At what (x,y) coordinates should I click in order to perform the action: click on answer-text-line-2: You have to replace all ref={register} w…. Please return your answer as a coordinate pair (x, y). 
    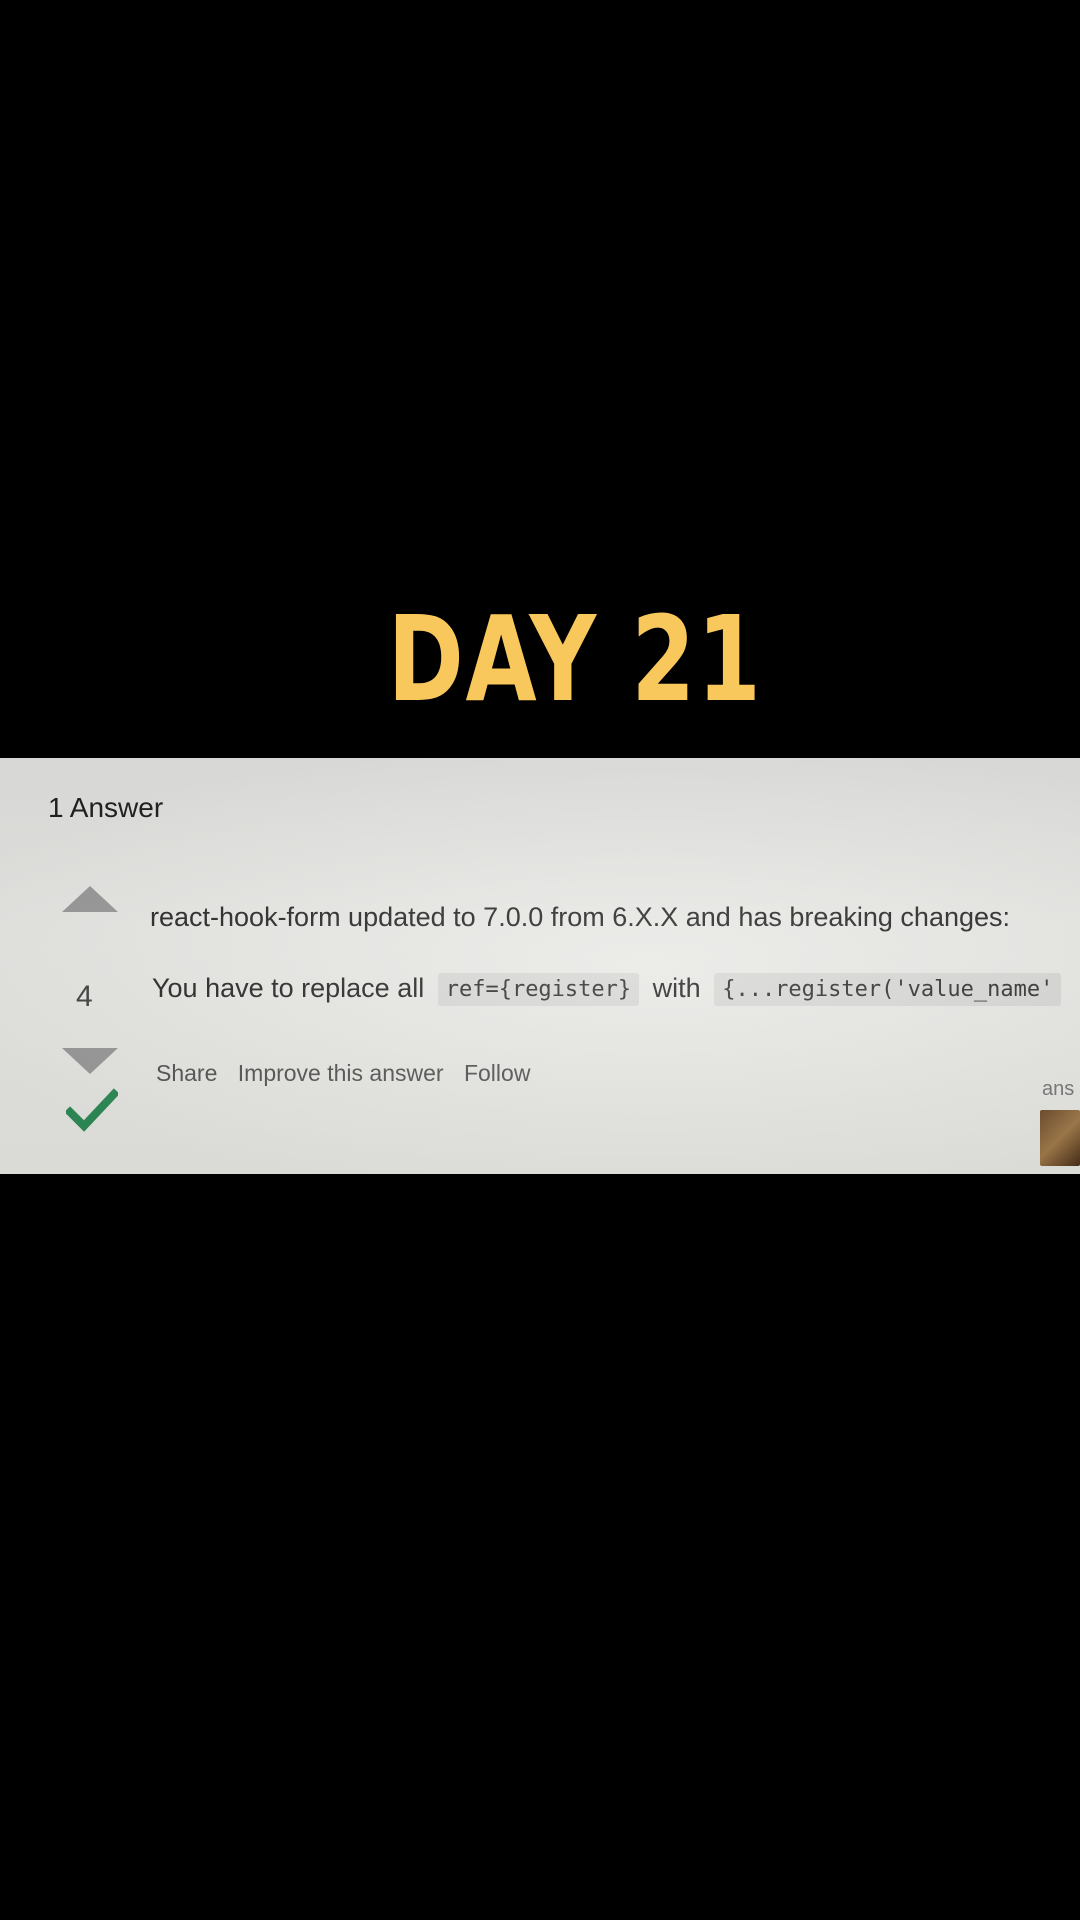
    Looking at the image, I should click on (609, 990).